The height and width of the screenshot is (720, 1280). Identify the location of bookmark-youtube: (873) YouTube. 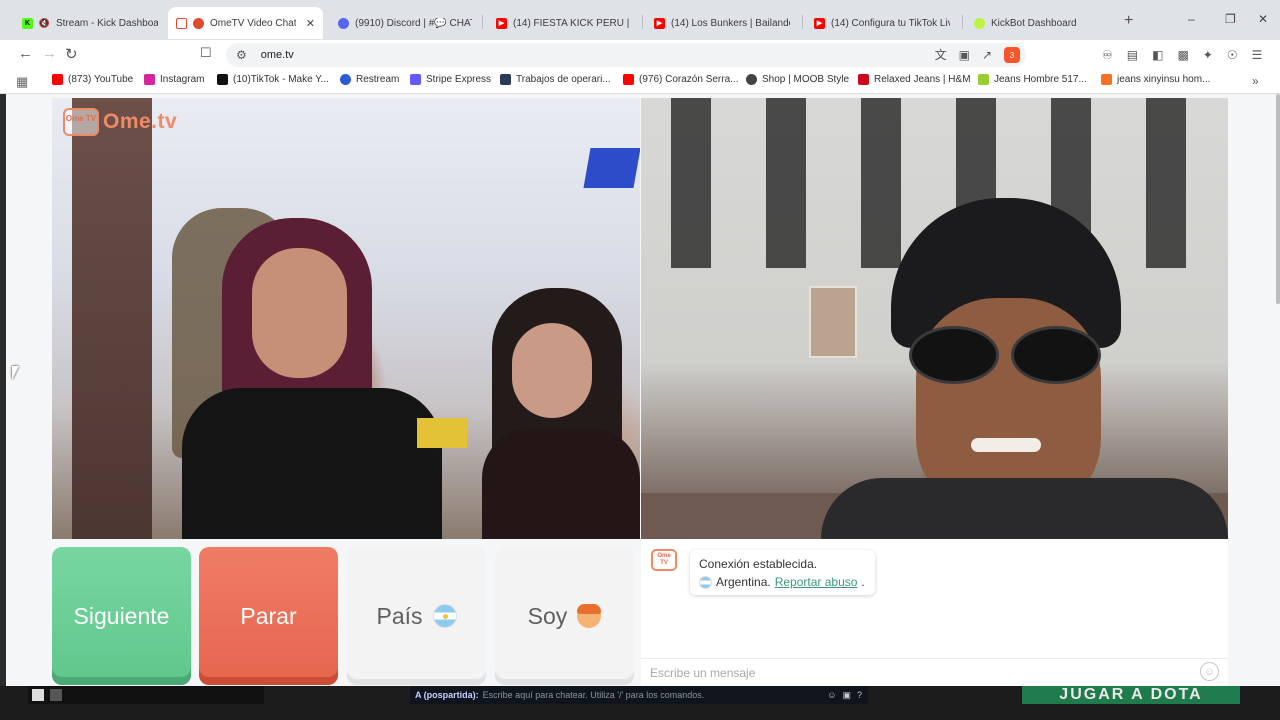
(92, 79).